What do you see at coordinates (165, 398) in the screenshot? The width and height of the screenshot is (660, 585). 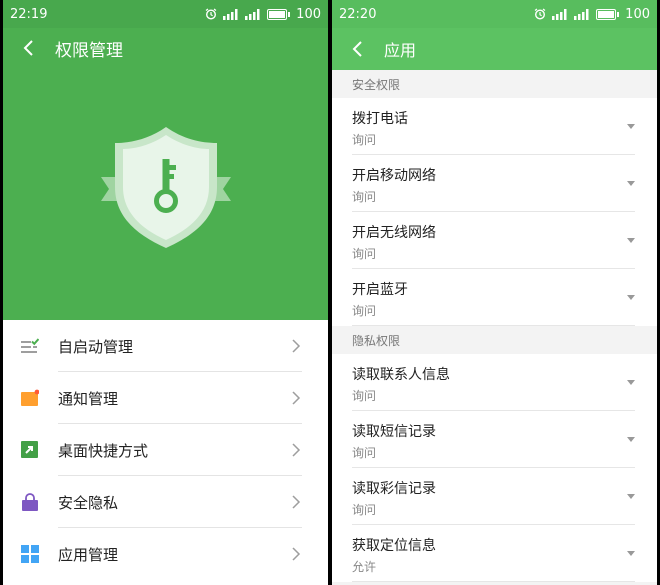 I see `menu-item-notification: 通知管理` at bounding box center [165, 398].